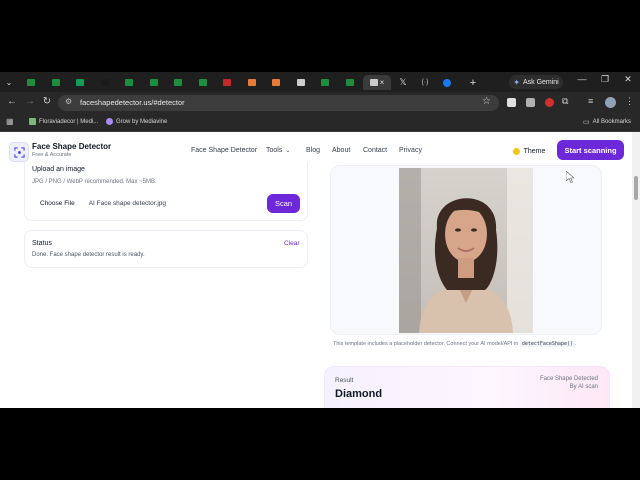 The image size is (640, 480). I want to click on nav-about: About, so click(341, 150).